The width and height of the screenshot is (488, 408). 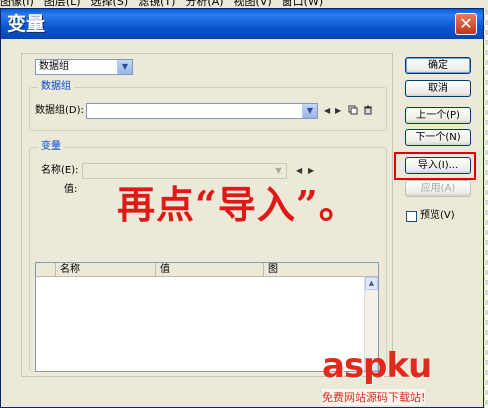 What do you see at coordinates (302, 3) in the screenshot?
I see `menu-item: 窗口(W)` at bounding box center [302, 3].